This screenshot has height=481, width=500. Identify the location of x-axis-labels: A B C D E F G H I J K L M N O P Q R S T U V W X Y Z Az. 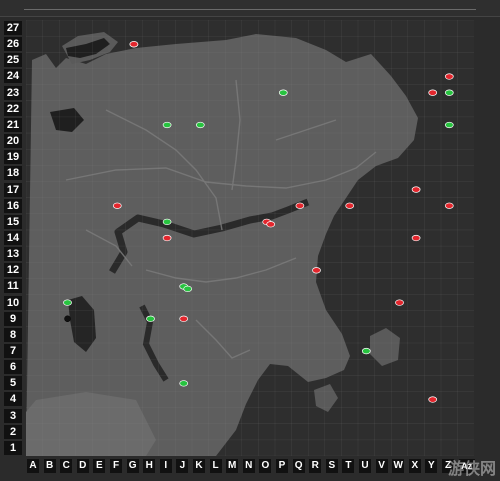
(262, 468).